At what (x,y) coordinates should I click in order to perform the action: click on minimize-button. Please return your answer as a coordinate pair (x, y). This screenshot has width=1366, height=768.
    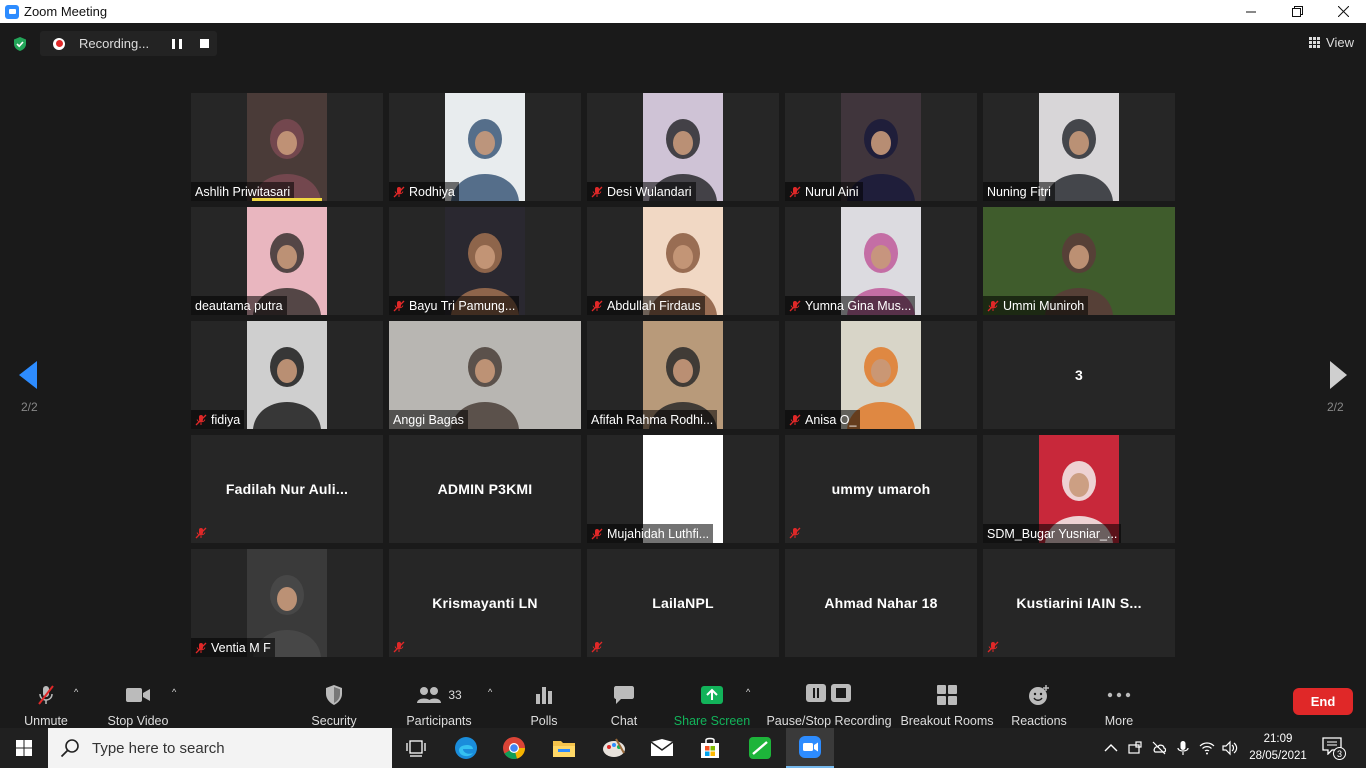
    Looking at the image, I should click on (1251, 11).